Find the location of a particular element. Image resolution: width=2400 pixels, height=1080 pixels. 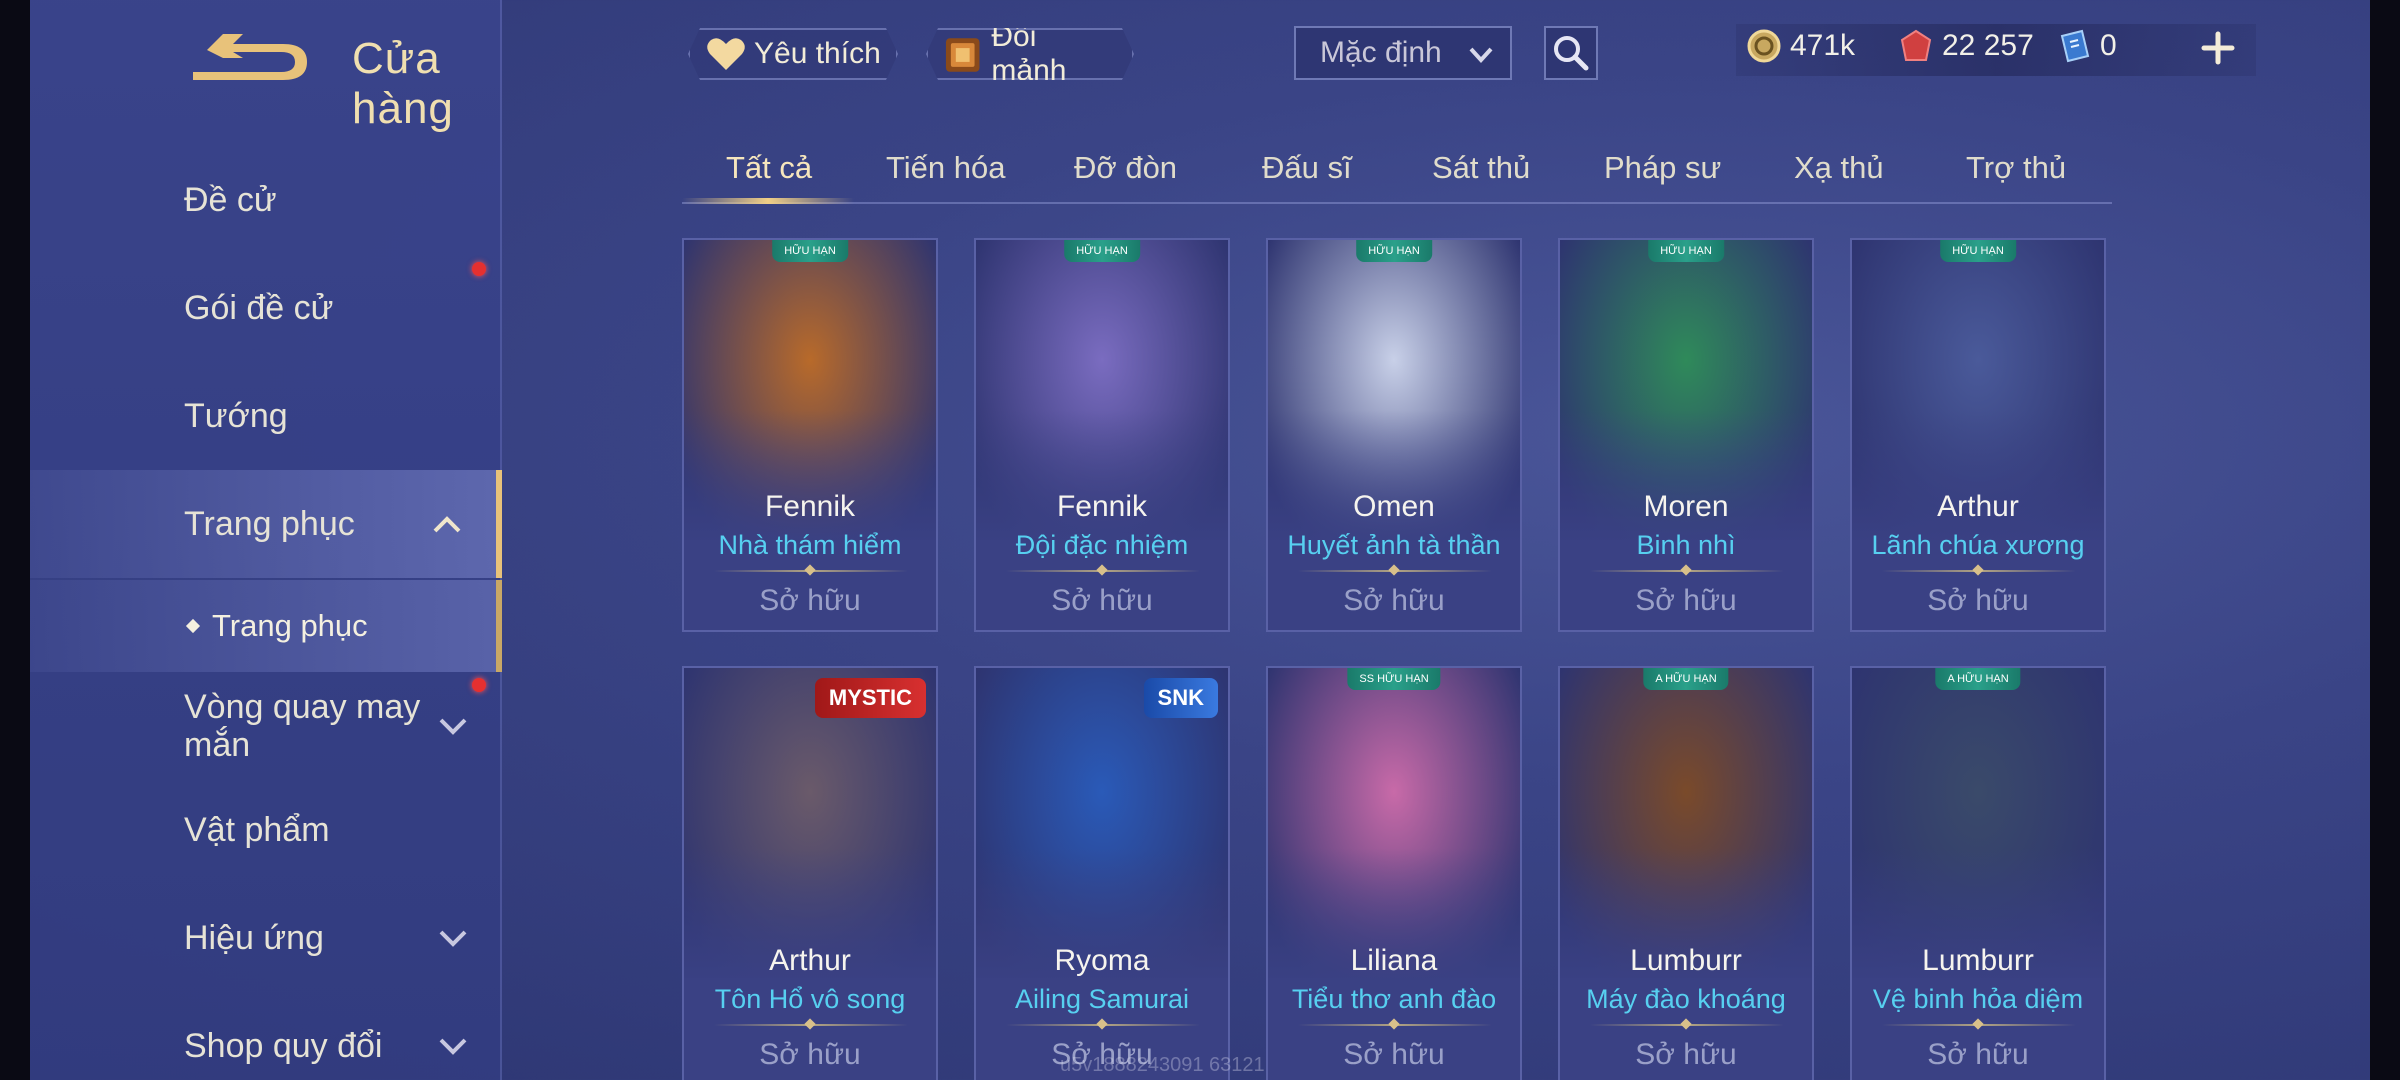

skin-card: HỮU HẠN Moren Binh nhì Sở hữu is located at coordinates (1686, 435).